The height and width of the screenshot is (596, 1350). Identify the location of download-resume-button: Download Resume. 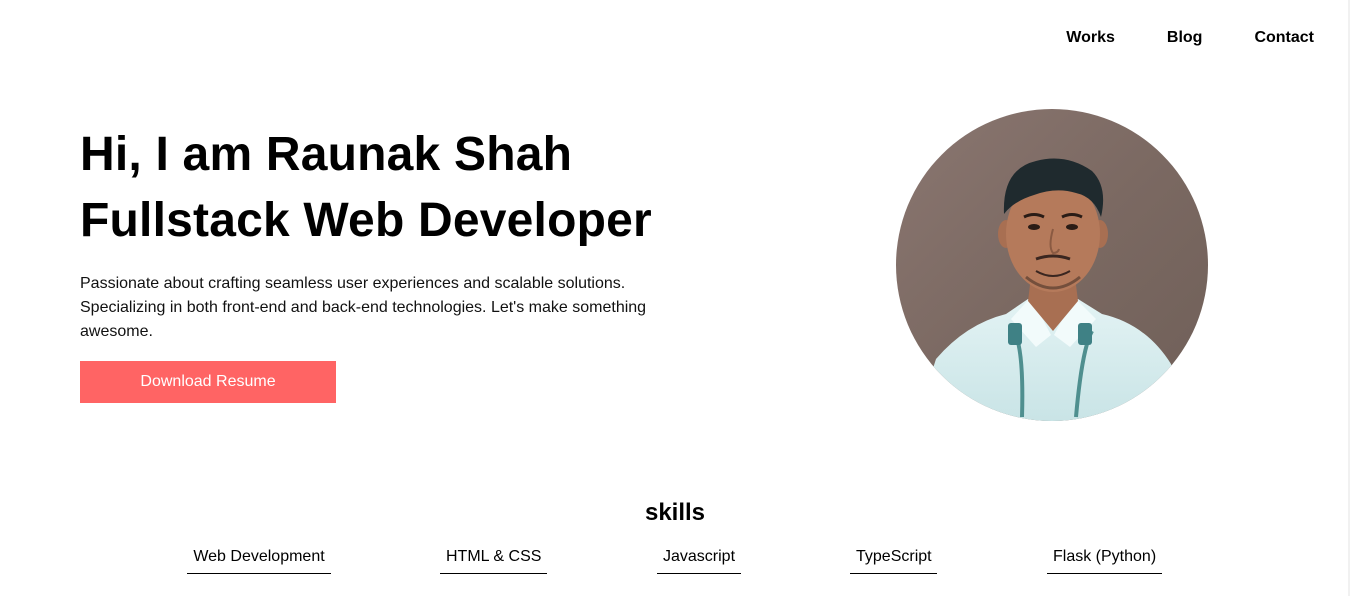
(208, 382).